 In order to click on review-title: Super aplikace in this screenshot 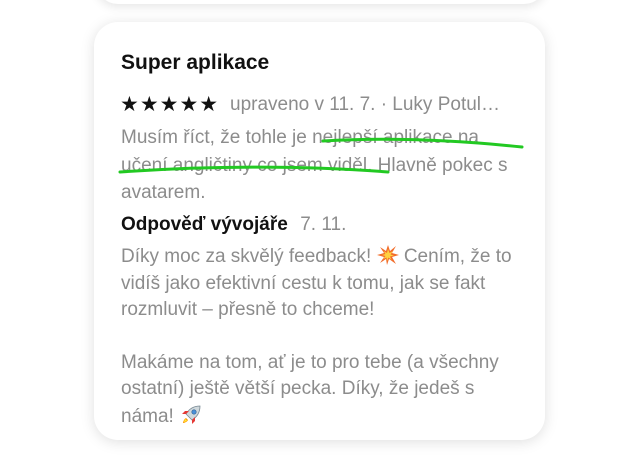, I will do `click(195, 62)`.